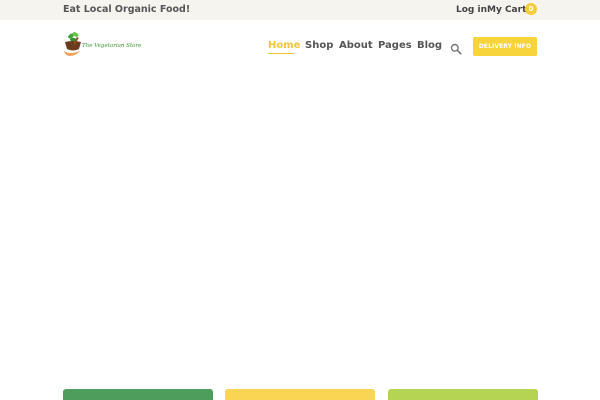 Image resolution: width=600 pixels, height=400 pixels. I want to click on feature-box-green, so click(138, 394).